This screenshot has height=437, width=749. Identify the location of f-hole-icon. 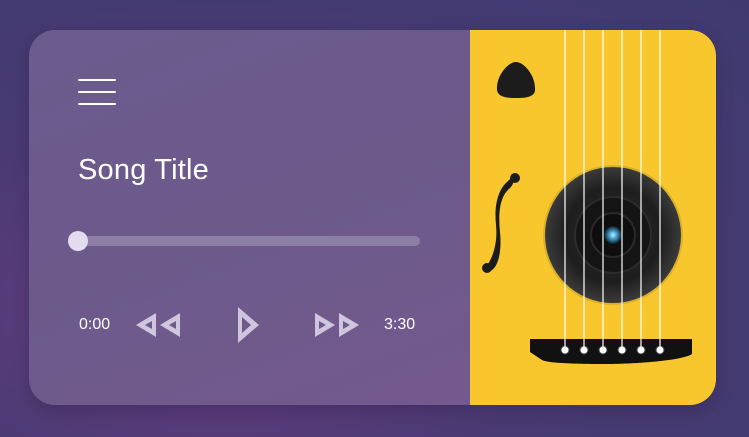
(501, 223).